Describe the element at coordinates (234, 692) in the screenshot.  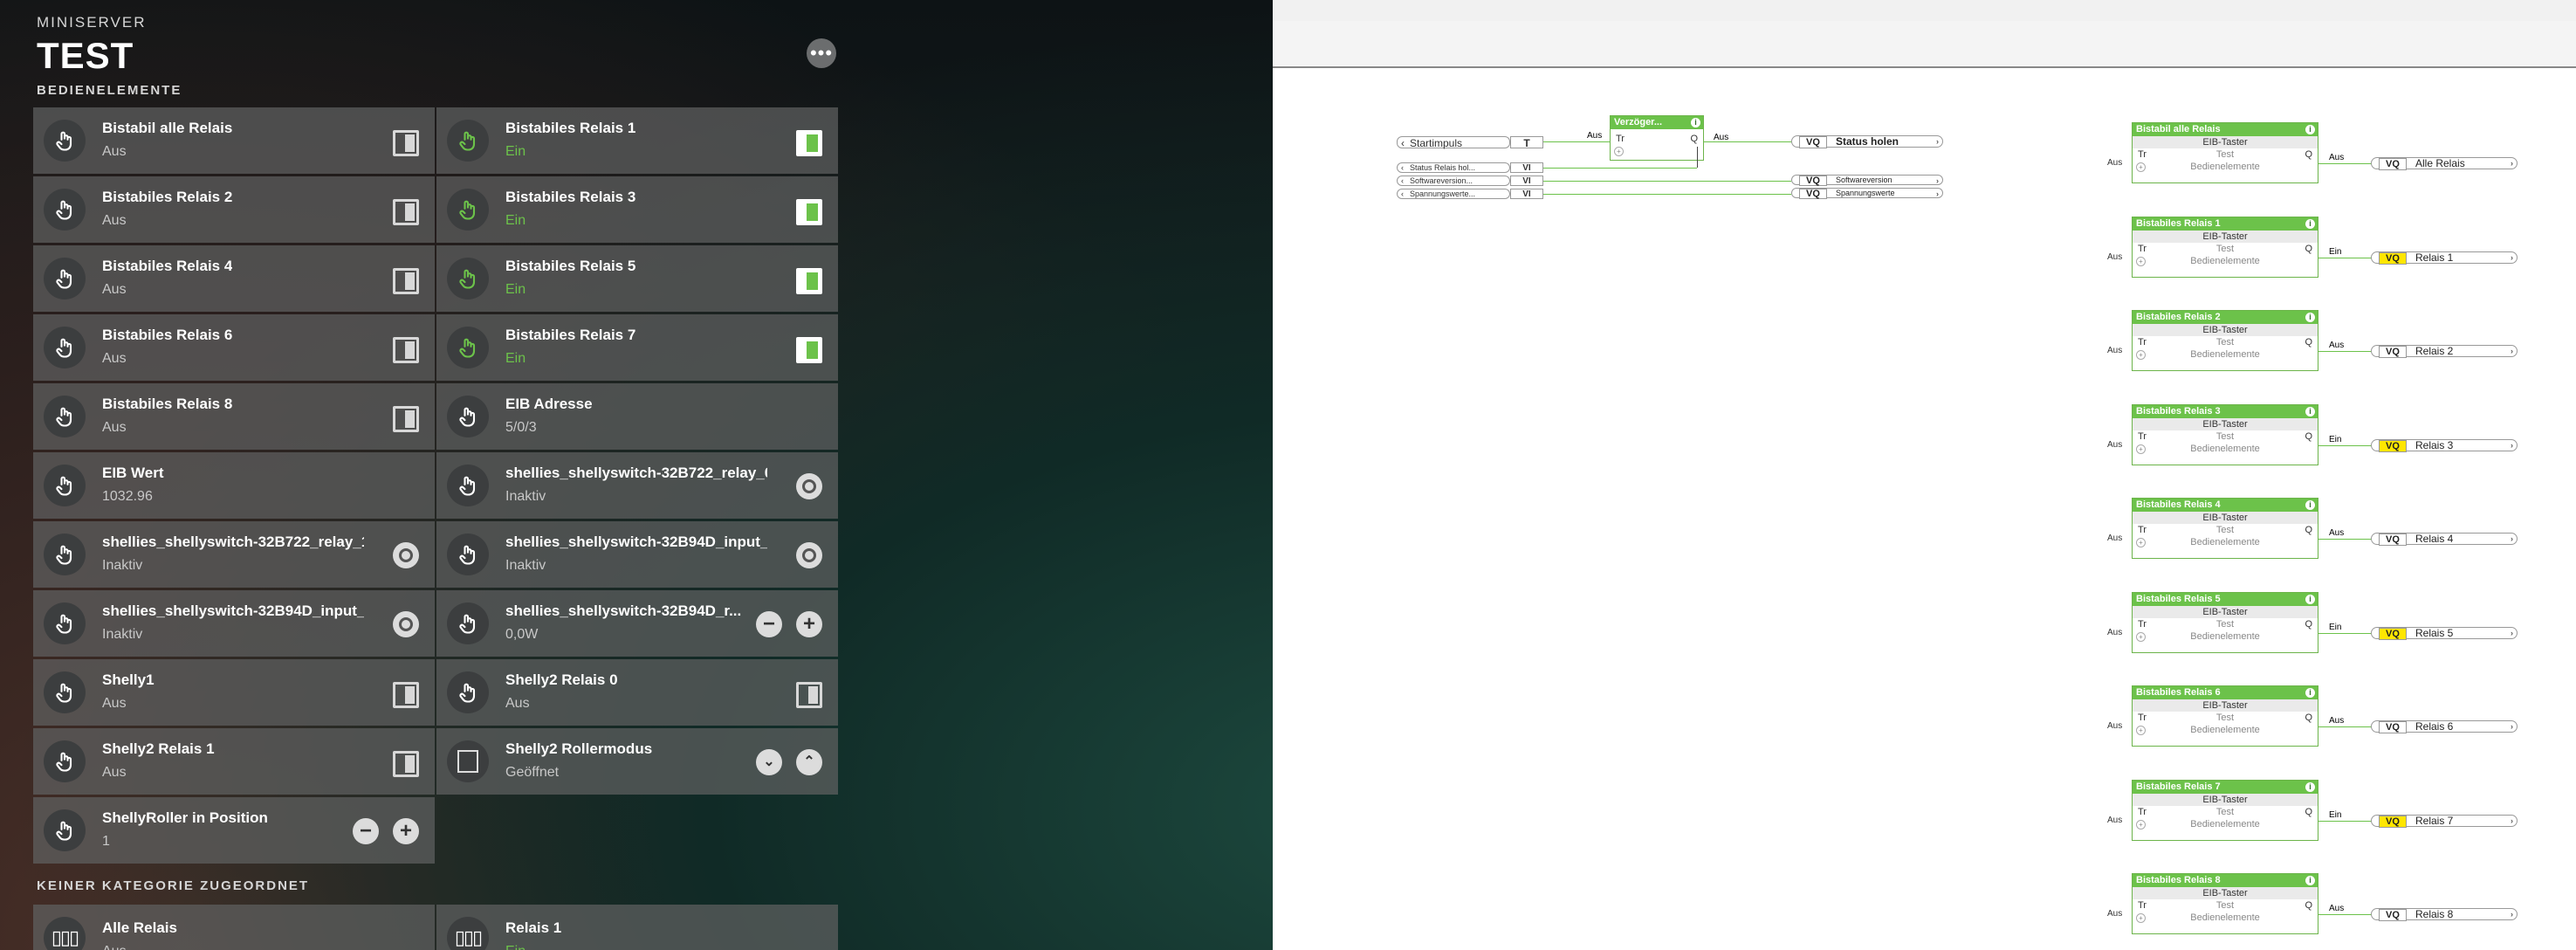
I see `tile-shelly1: Shelly1 Aus` at that location.